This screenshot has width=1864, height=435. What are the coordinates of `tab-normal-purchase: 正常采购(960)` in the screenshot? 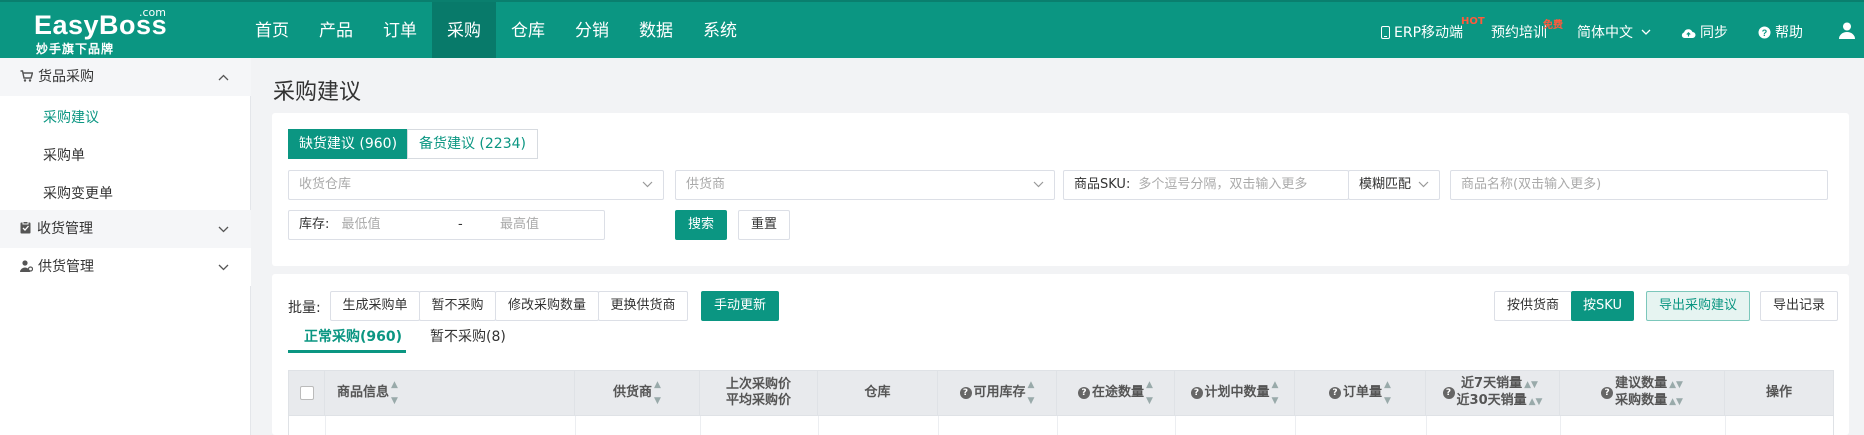 It's located at (353, 336).